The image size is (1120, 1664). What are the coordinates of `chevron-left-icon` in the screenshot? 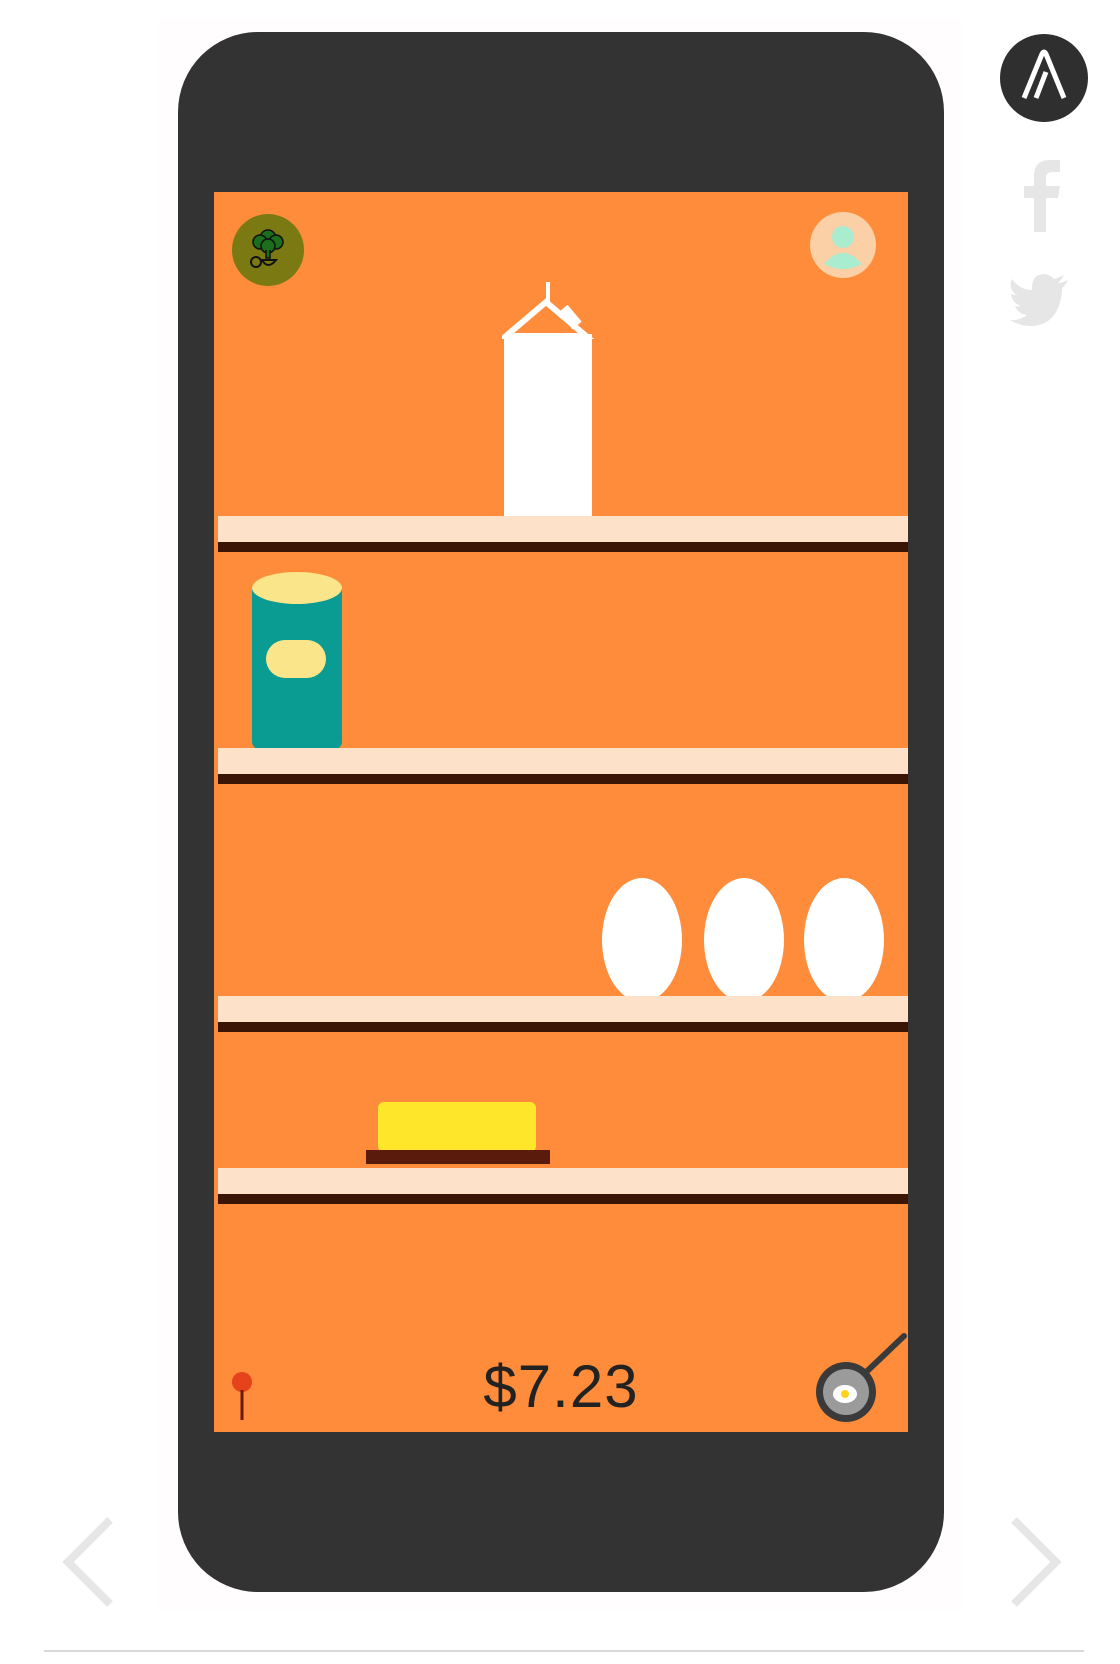 It's located at (89, 1562).